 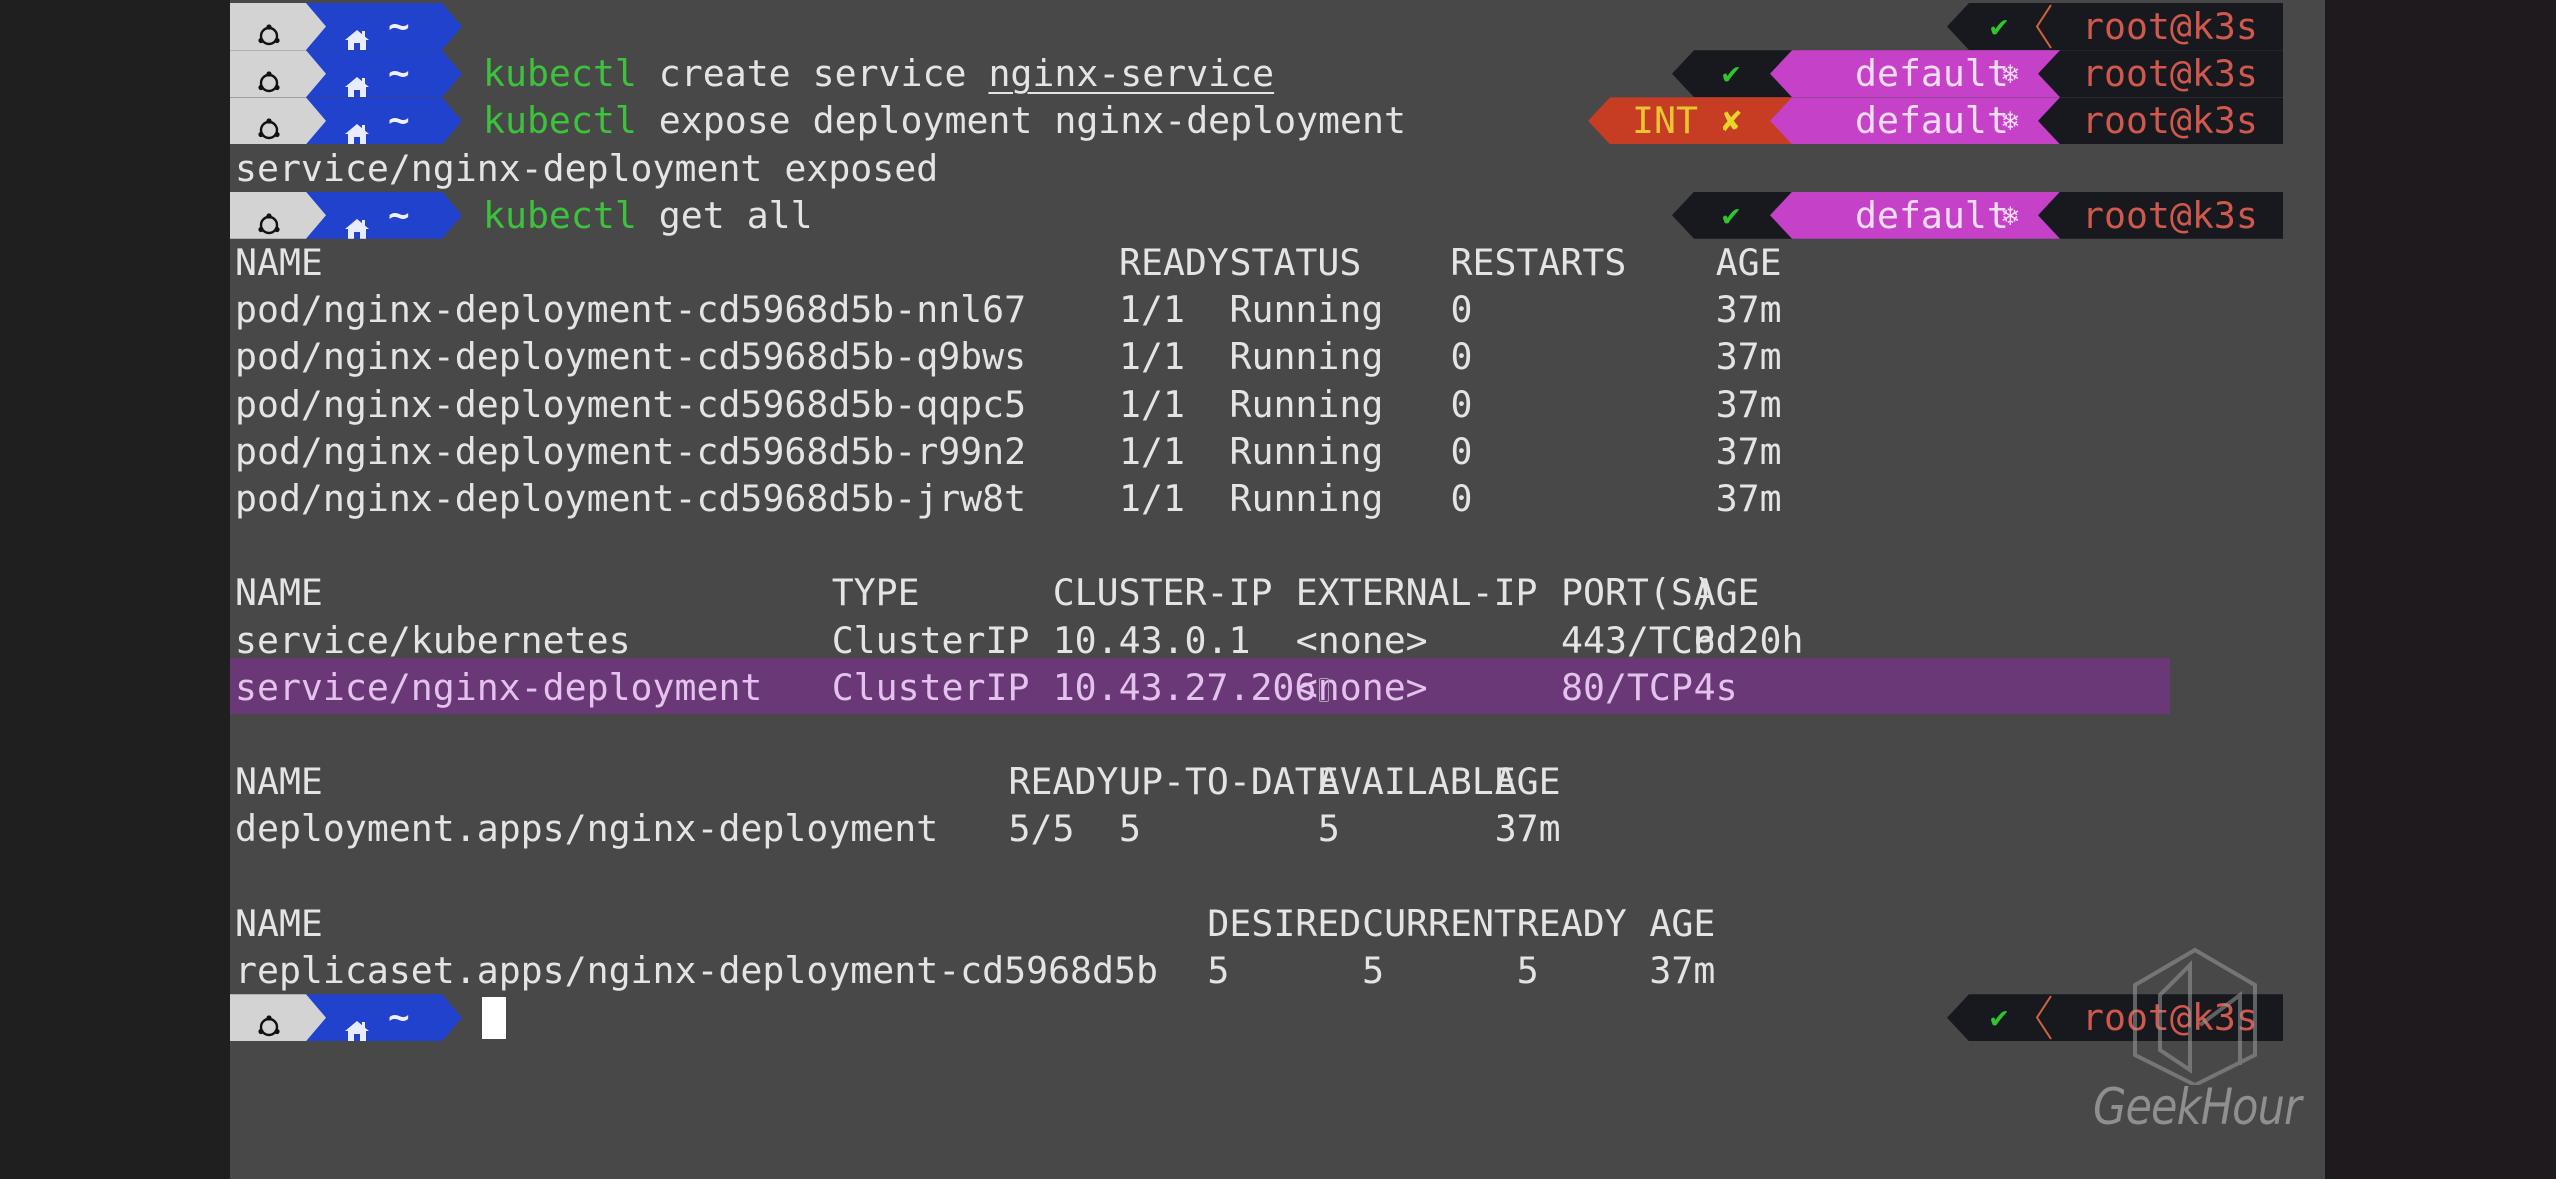 I want to click on deployments-table-cell: deployment.apps/nginx-deployment, so click(x=587, y=829).